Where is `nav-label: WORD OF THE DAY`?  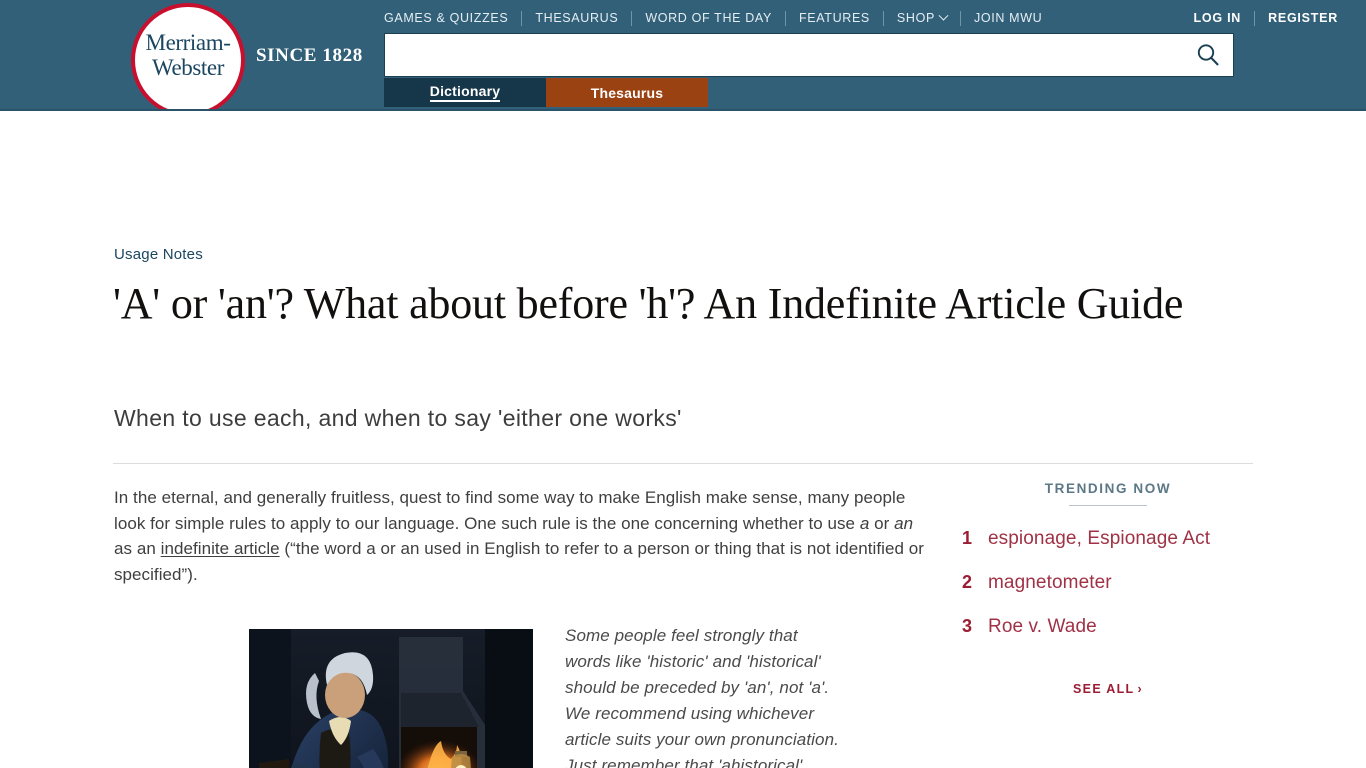
nav-label: WORD OF THE DAY is located at coordinates (708, 18).